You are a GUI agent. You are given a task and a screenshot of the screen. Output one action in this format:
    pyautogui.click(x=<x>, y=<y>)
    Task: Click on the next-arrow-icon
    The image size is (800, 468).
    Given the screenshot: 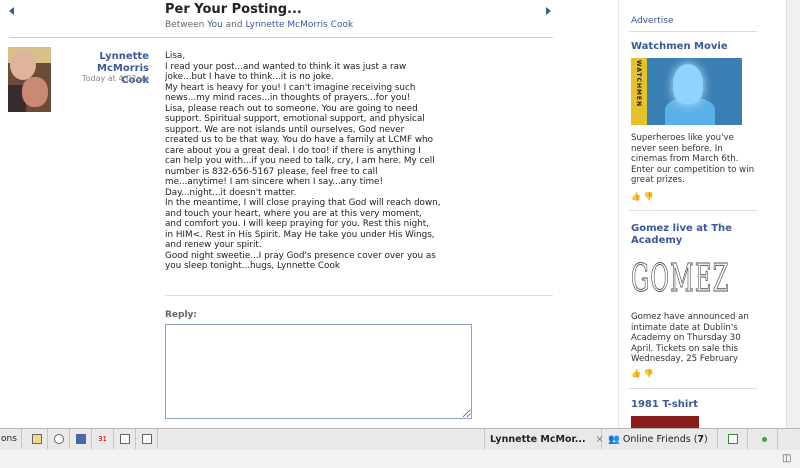 What is the action you would take?
    pyautogui.click(x=548, y=11)
    